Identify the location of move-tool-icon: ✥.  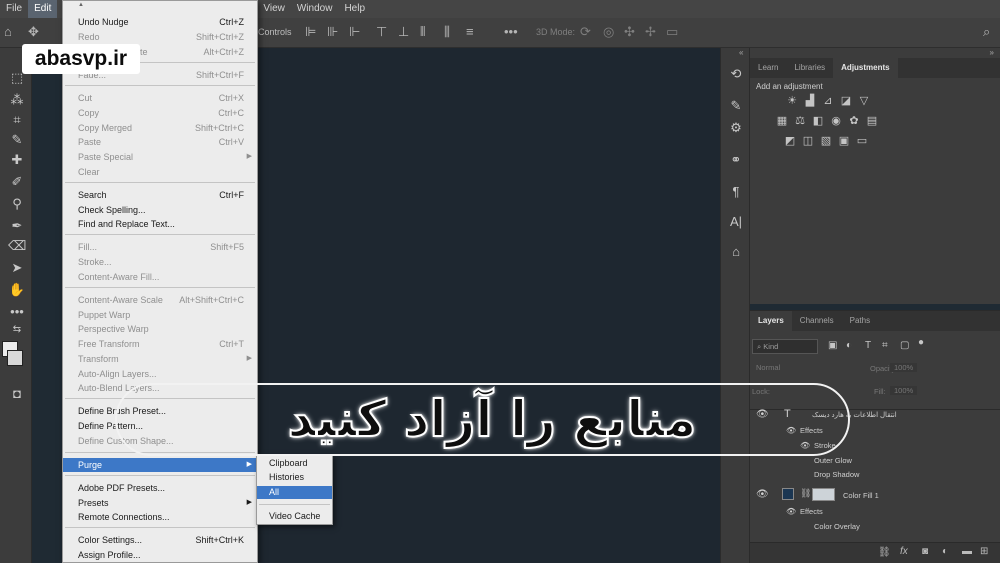
(33, 32).